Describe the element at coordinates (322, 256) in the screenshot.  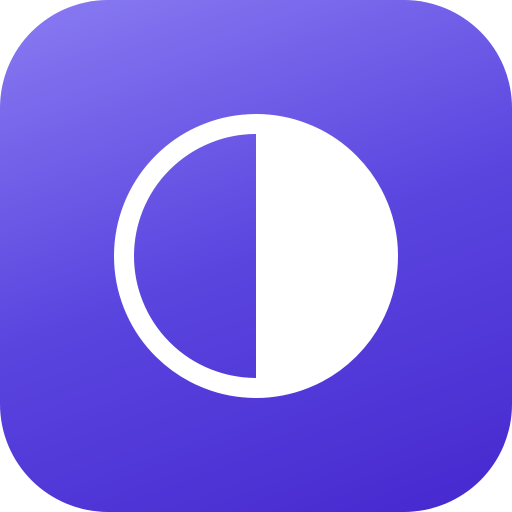
I see `contrast-half-fill` at that location.